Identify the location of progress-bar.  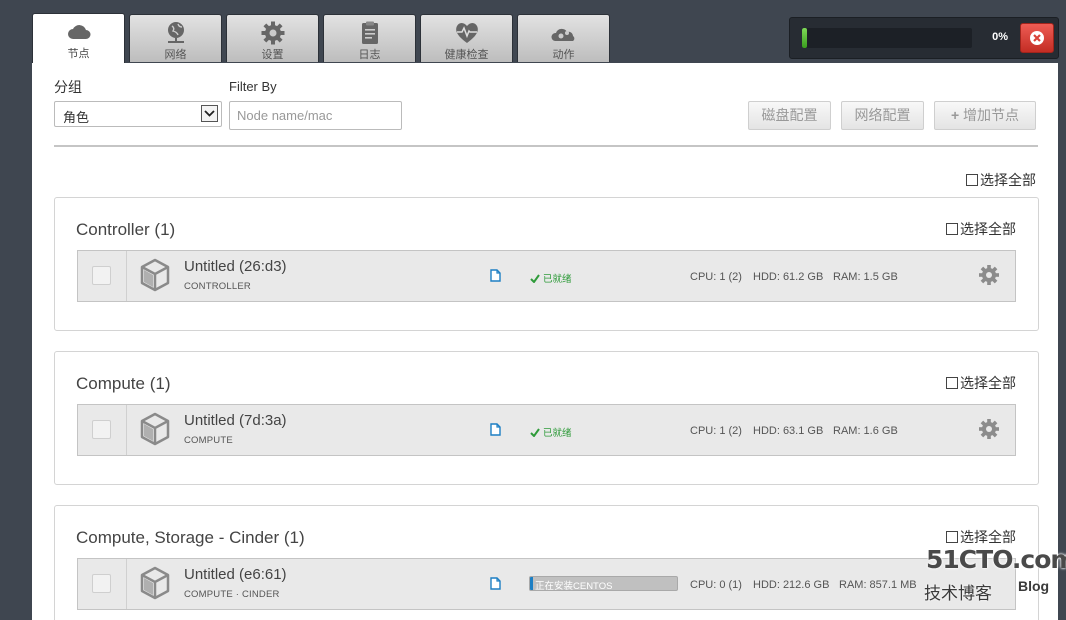
(887, 38).